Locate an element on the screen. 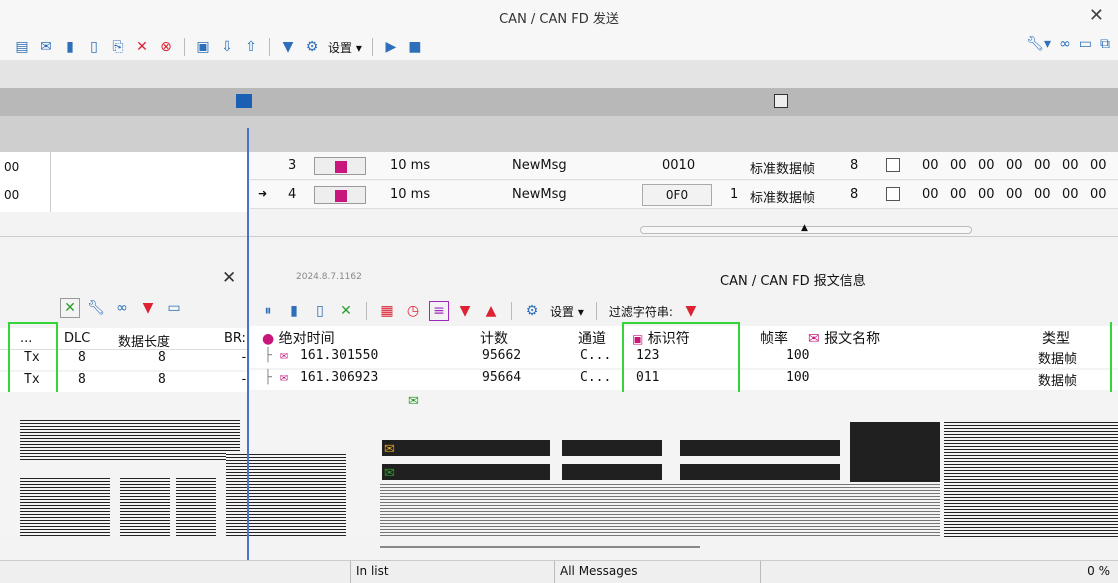 This screenshot has height=583, width=1118. calendar-icon: ▦ is located at coordinates (387, 311).